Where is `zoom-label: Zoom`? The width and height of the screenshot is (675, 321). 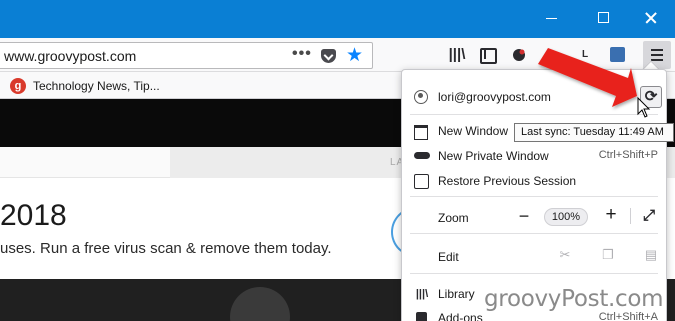 zoom-label: Zoom is located at coordinates (453, 218).